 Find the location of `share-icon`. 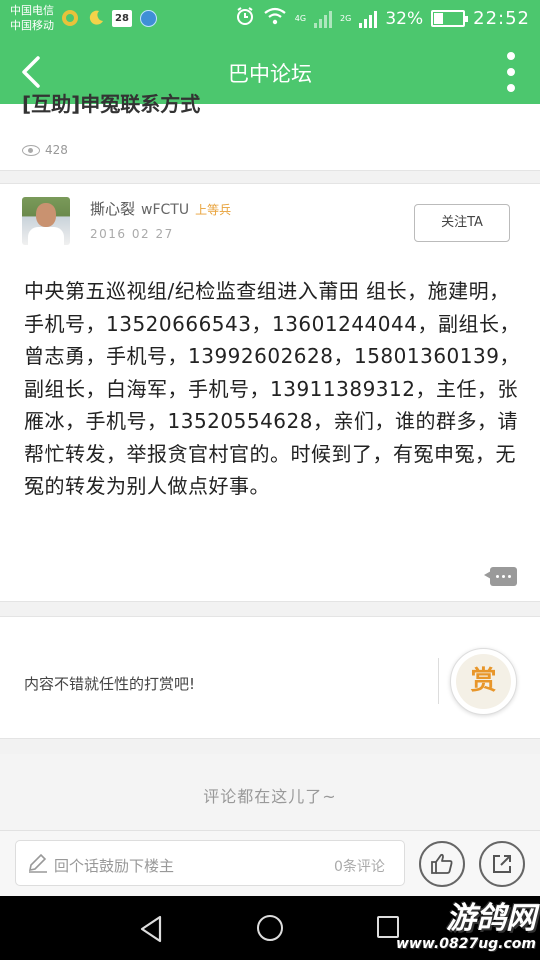

share-icon is located at coordinates (502, 864).